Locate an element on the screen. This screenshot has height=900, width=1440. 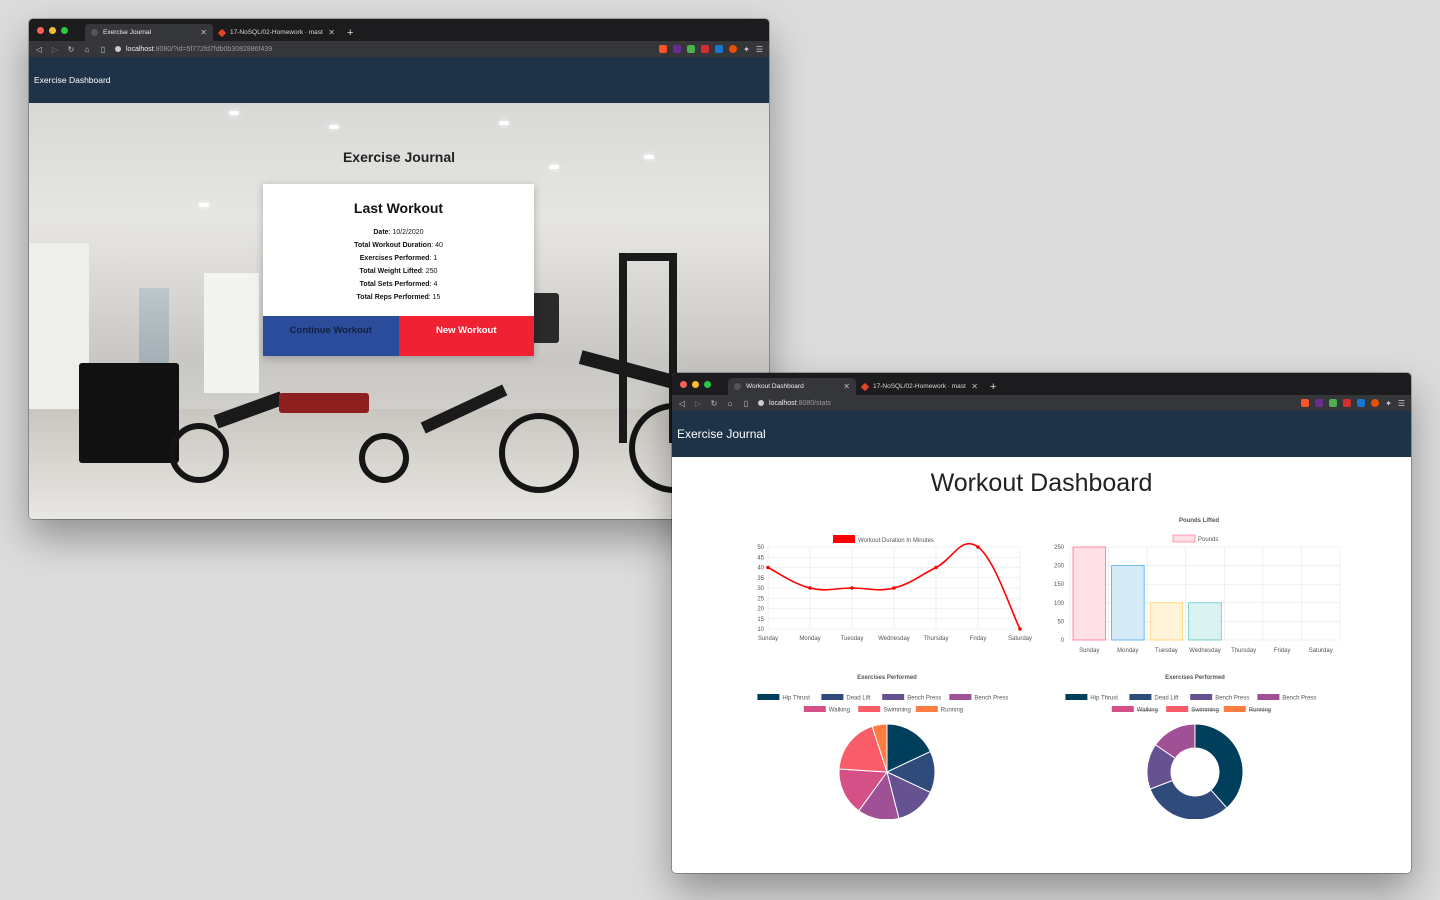
url-path: :8080/stats is located at coordinates (813, 403).